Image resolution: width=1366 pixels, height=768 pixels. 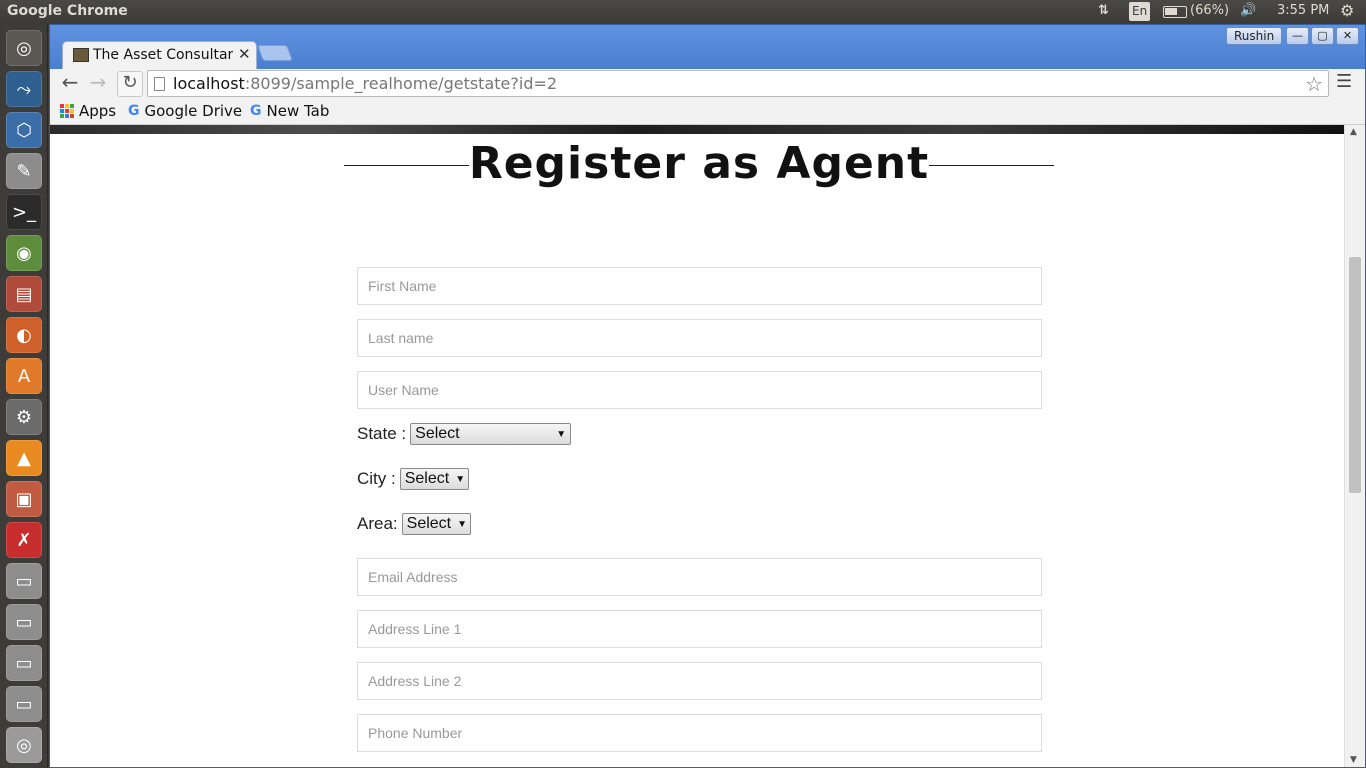 I want to click on reload-icon: ↻, so click(x=130, y=84).